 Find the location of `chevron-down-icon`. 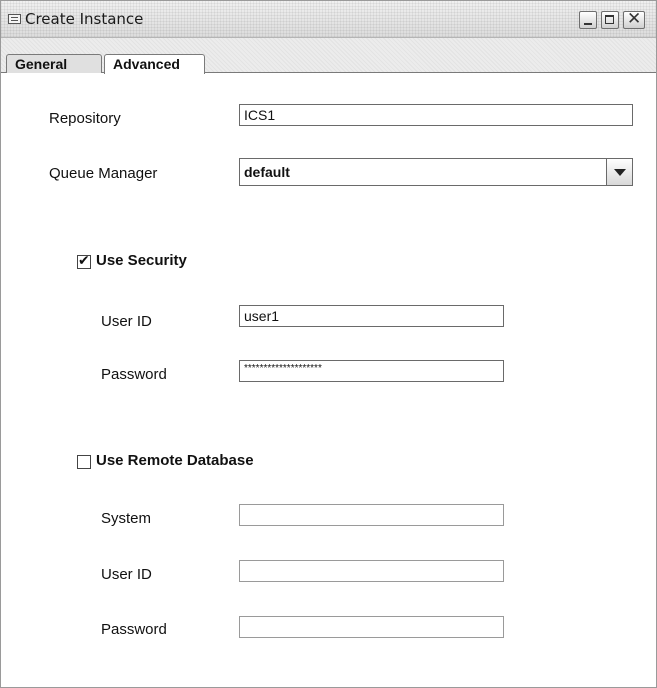

chevron-down-icon is located at coordinates (619, 172).